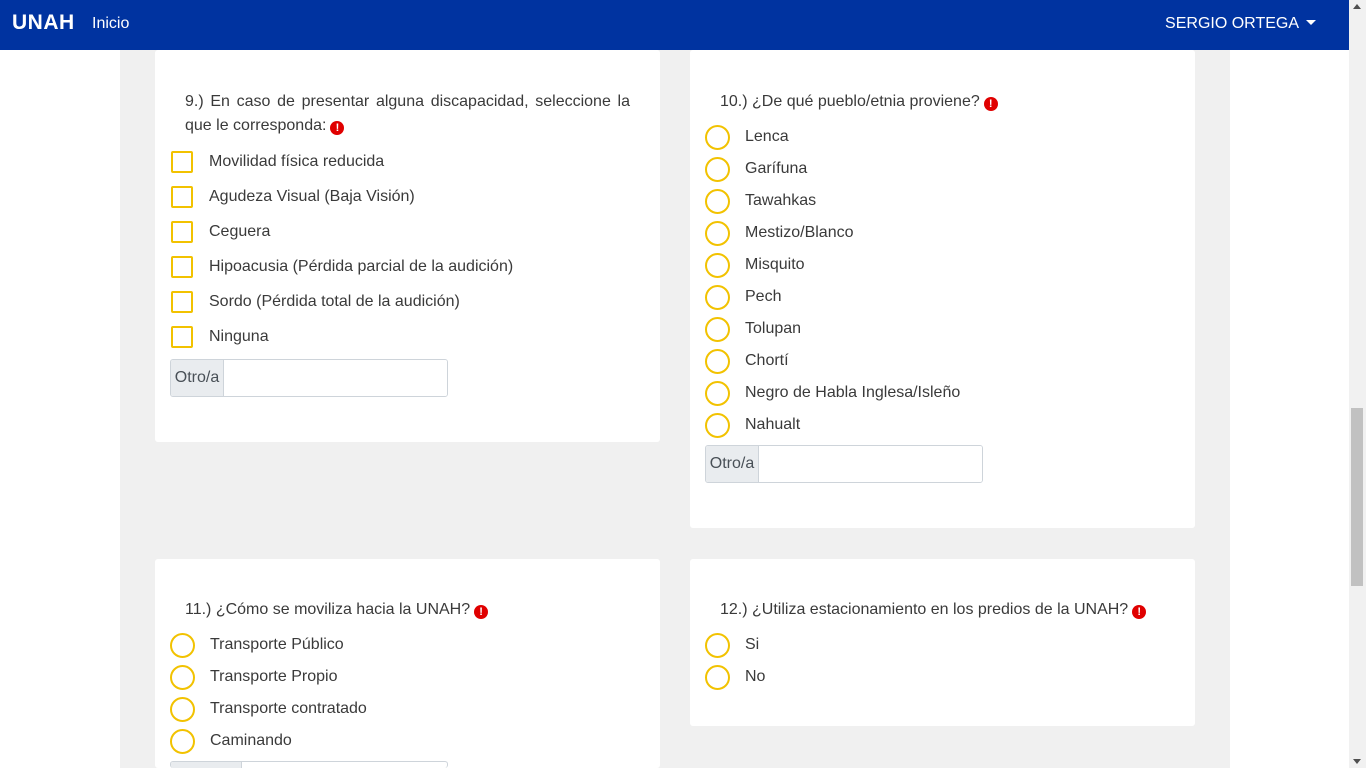  Describe the element at coordinates (859, 102) in the screenshot. I see `question-10-title: 10.) ¿De qué pueblo/etnia proviene?!` at that location.